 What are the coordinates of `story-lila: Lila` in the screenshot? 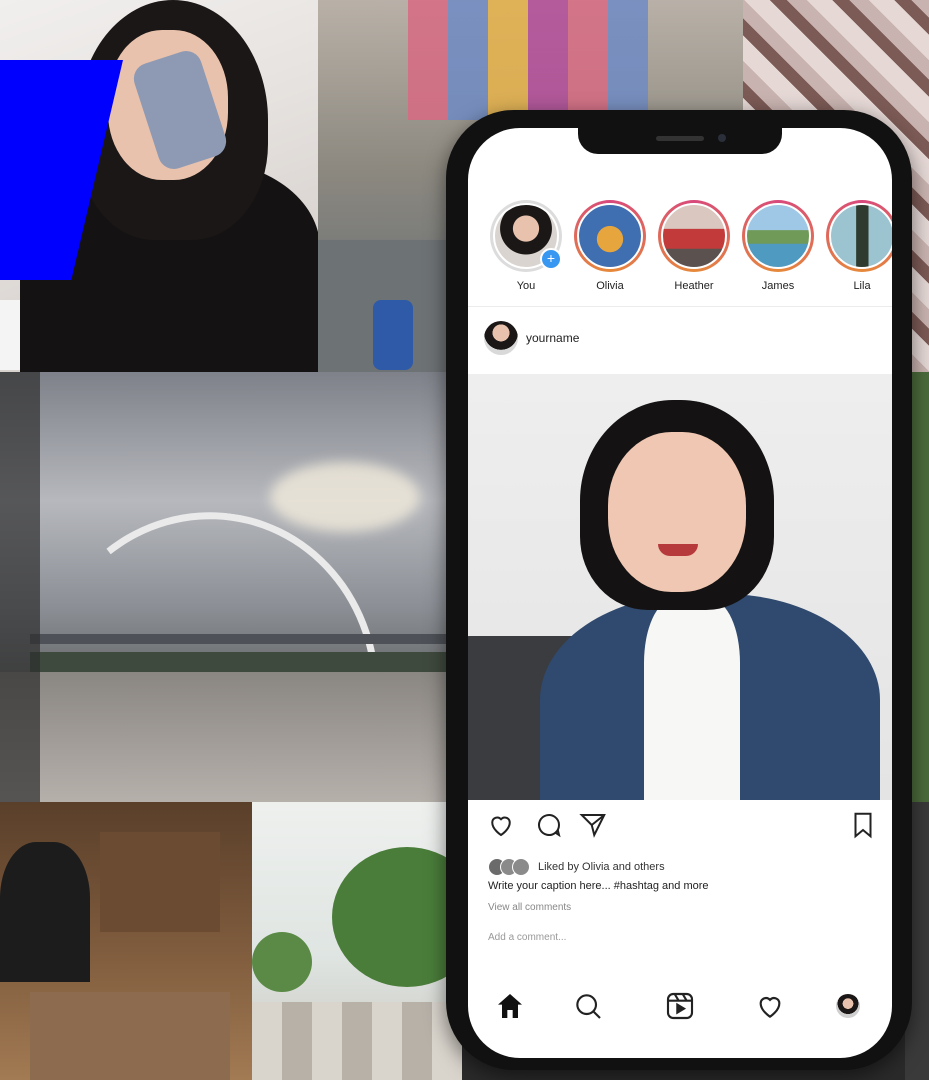 It's located at (856, 250).